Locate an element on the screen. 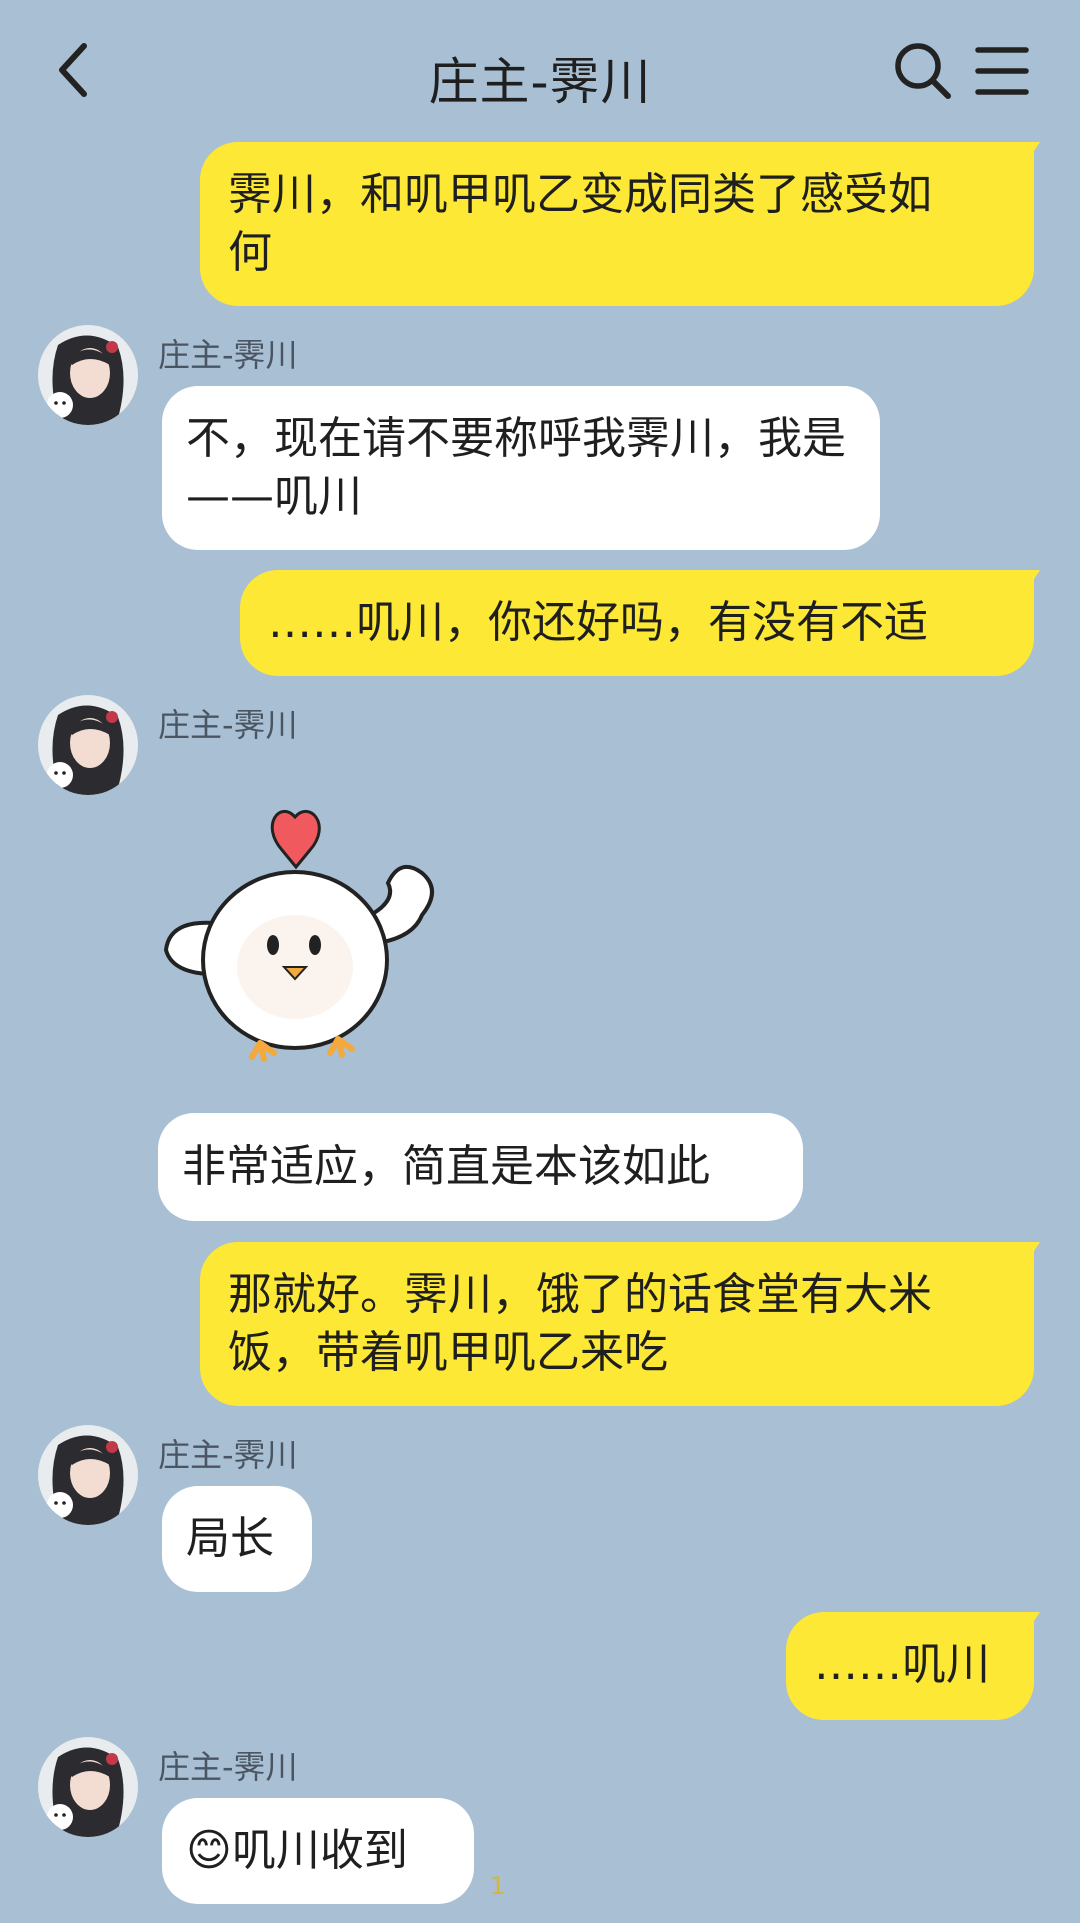 This screenshot has width=1080, height=1923. my-message-bubble: 霁川，和叽甲叽乙变成同类了感受如何 is located at coordinates (617, 224).